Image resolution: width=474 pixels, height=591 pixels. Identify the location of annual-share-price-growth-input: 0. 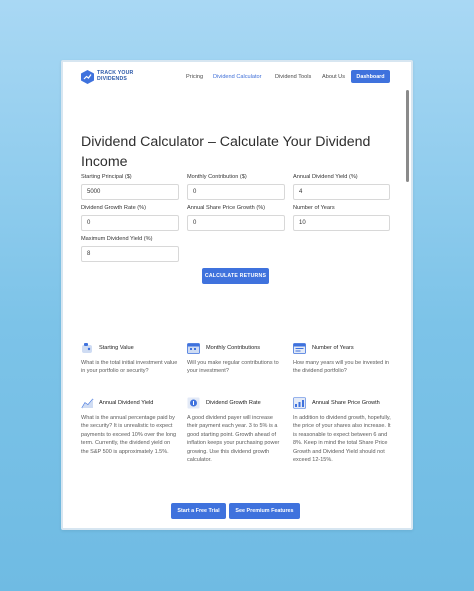
(236, 223).